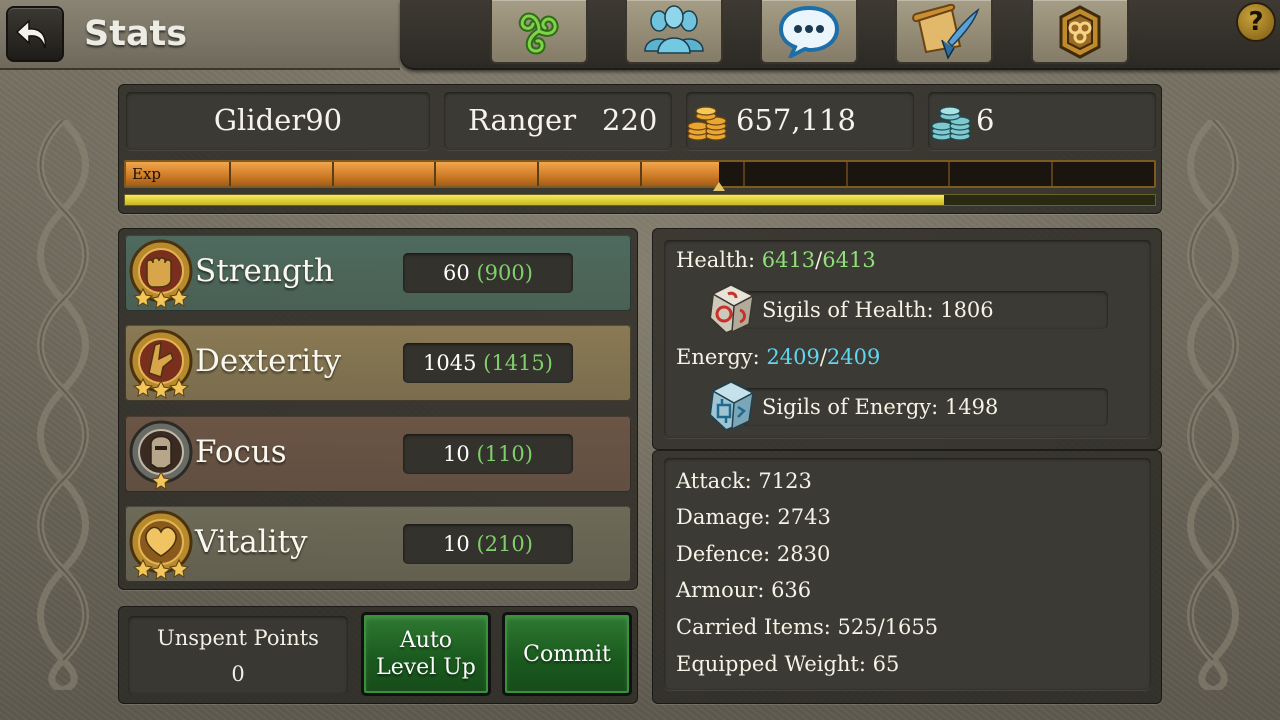 Image resolution: width=1280 pixels, height=720 pixels. I want to click on player-name-box: Glider90, so click(278, 121).